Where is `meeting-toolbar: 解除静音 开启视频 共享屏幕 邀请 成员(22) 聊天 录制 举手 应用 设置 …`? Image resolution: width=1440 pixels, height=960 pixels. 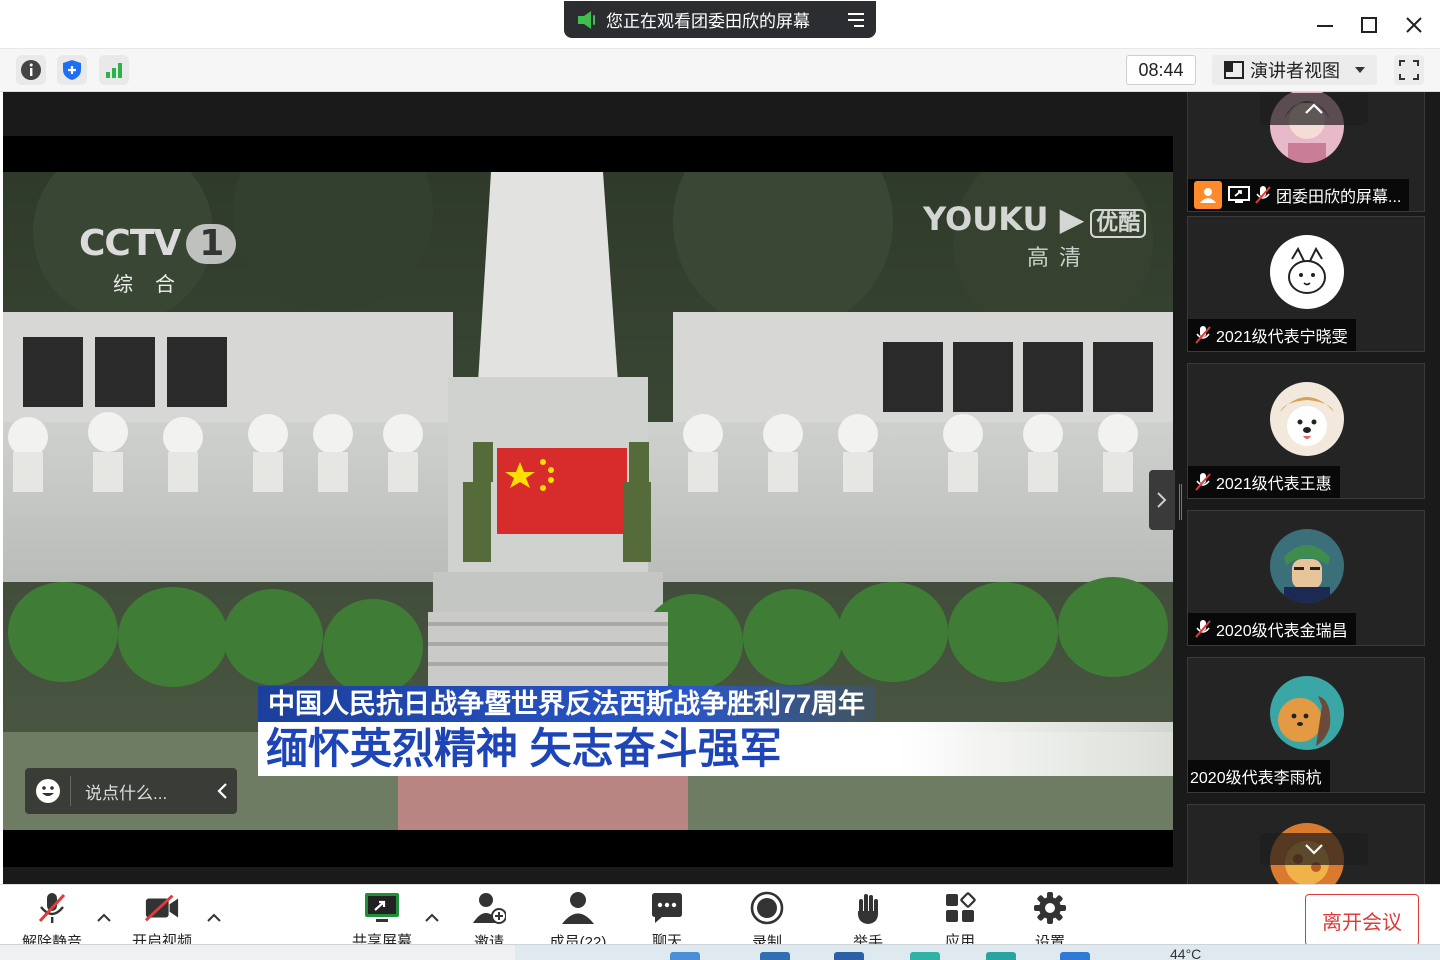
meeting-toolbar: 解除静音 开启视频 共享屏幕 邀请 成员(22) 聊天 录制 举手 应用 设置 … is located at coordinates (720, 914).